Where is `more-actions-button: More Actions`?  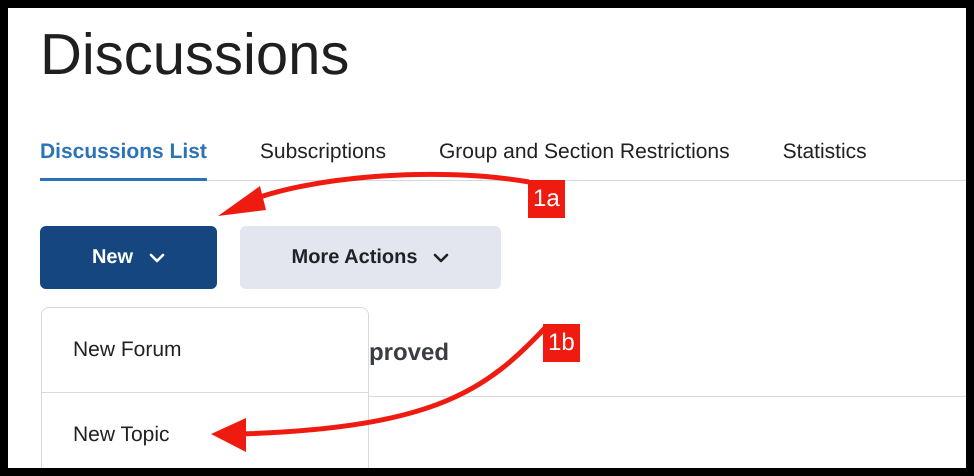
more-actions-button: More Actions is located at coordinates (370, 257).